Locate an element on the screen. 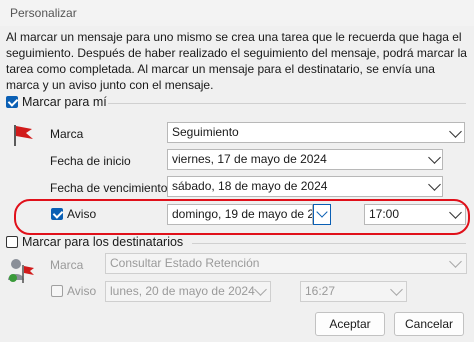 Image resolution: width=474 pixels, height=342 pixels. recipient-reminder-date-value: lunes, 20 de mayo de 2024 is located at coordinates (182, 291).